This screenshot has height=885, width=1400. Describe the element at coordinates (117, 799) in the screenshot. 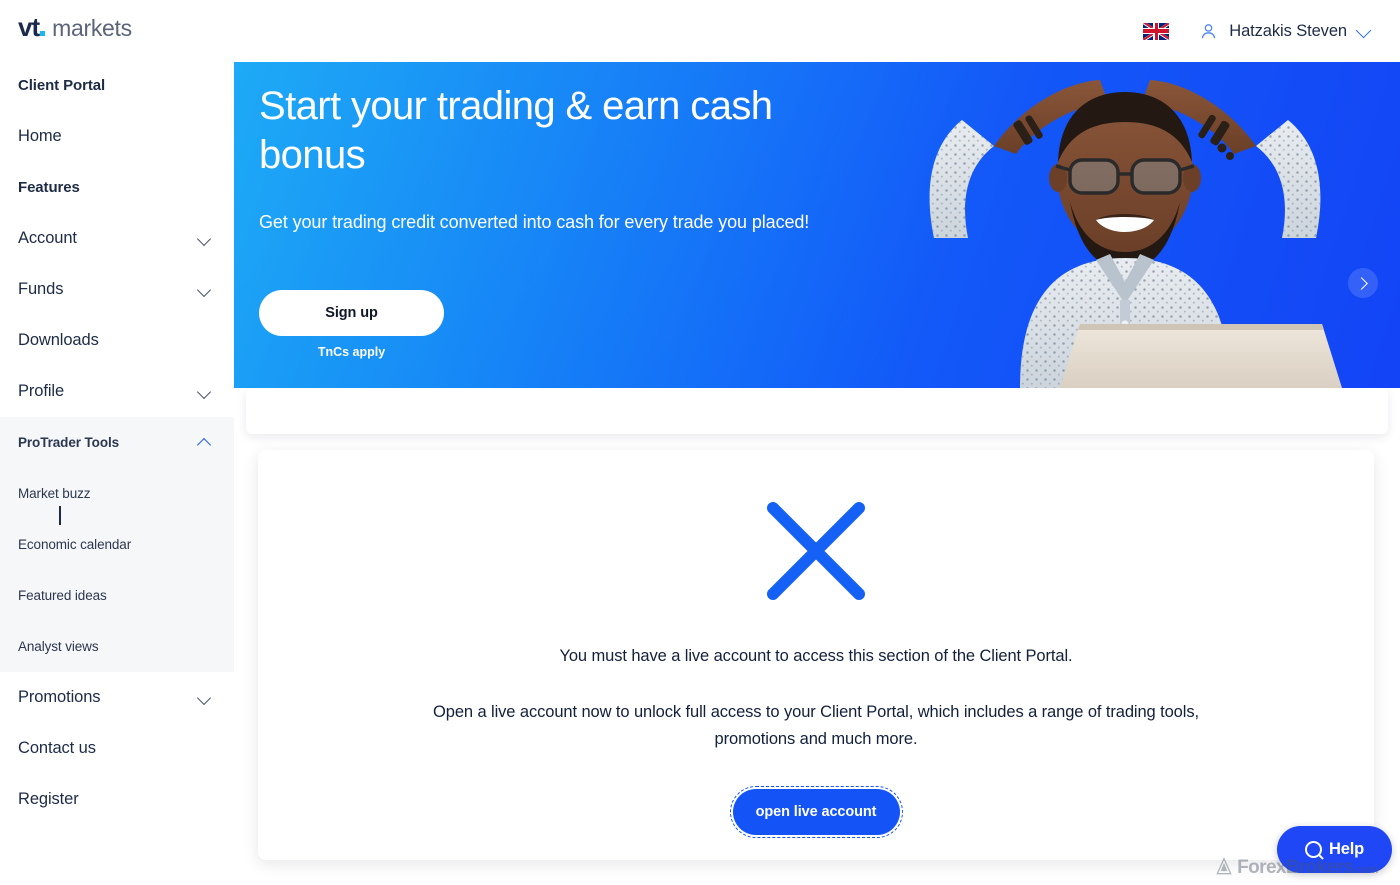

I see `sidebar-item-register: Register` at that location.